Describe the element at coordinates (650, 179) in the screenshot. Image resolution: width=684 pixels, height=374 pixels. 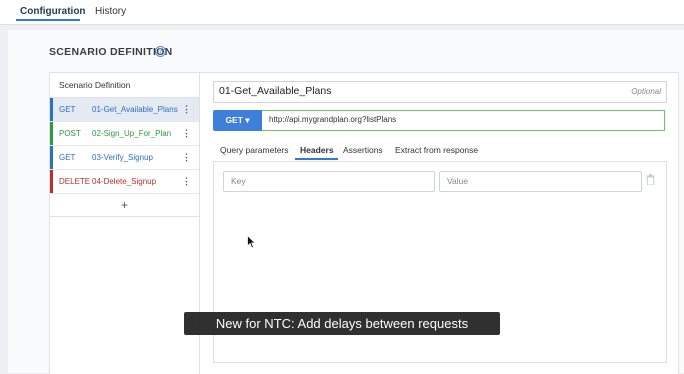
I see `trash-icon` at that location.